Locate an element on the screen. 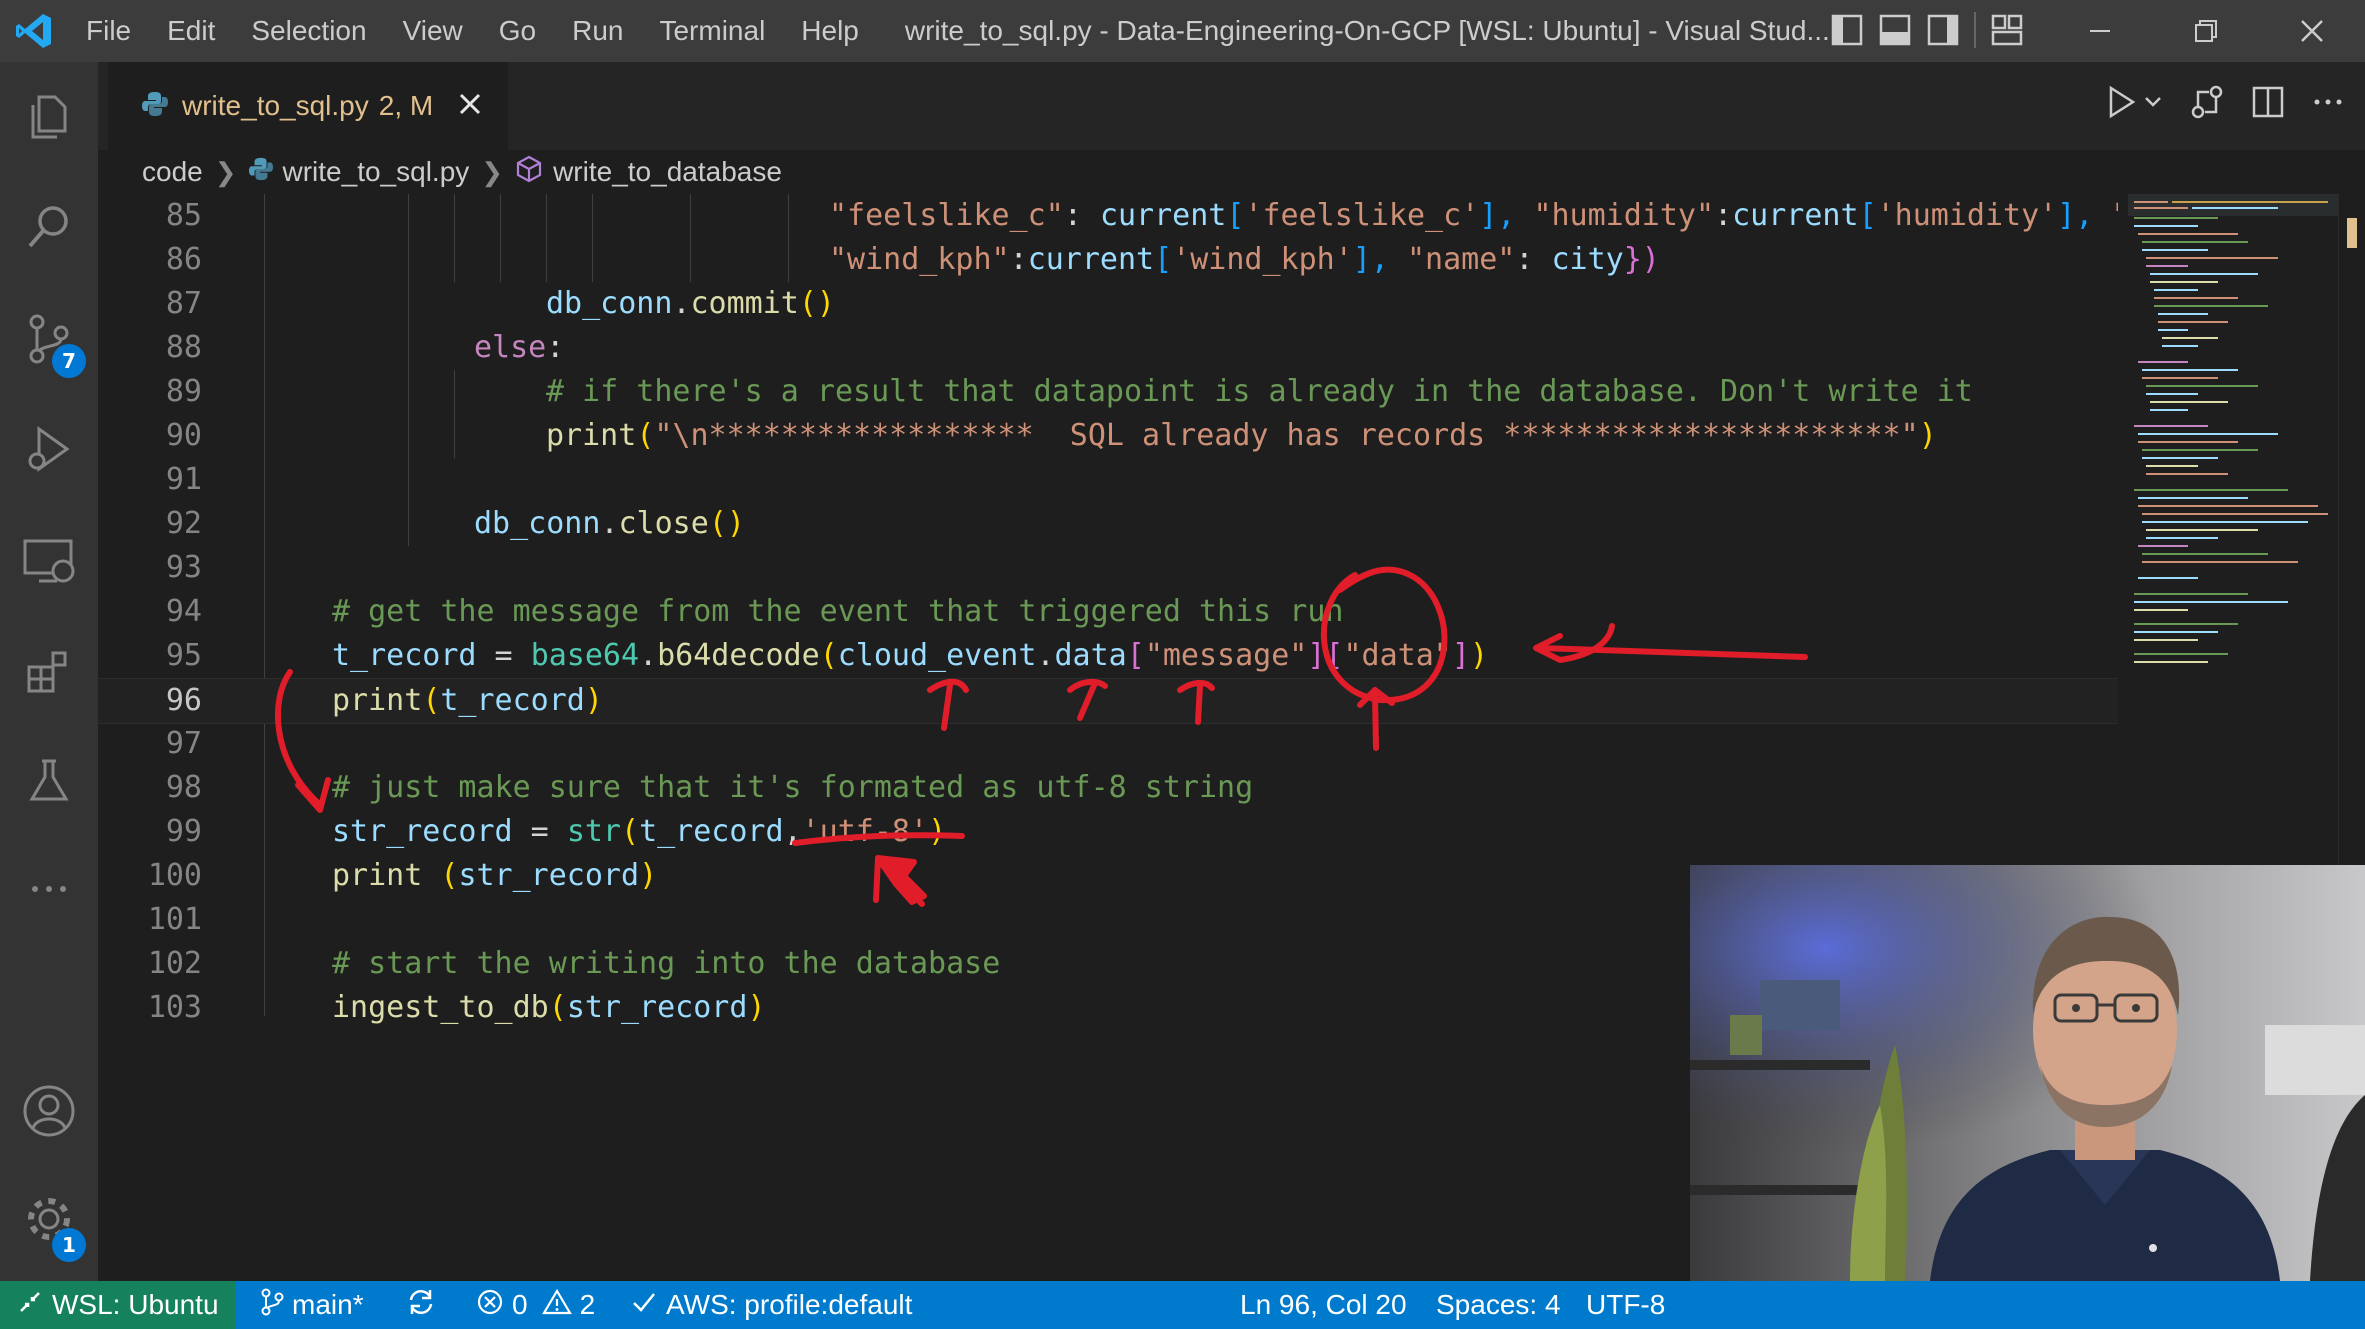  aws-profile-indicator: AWS: profile:default is located at coordinates (771, 1305).